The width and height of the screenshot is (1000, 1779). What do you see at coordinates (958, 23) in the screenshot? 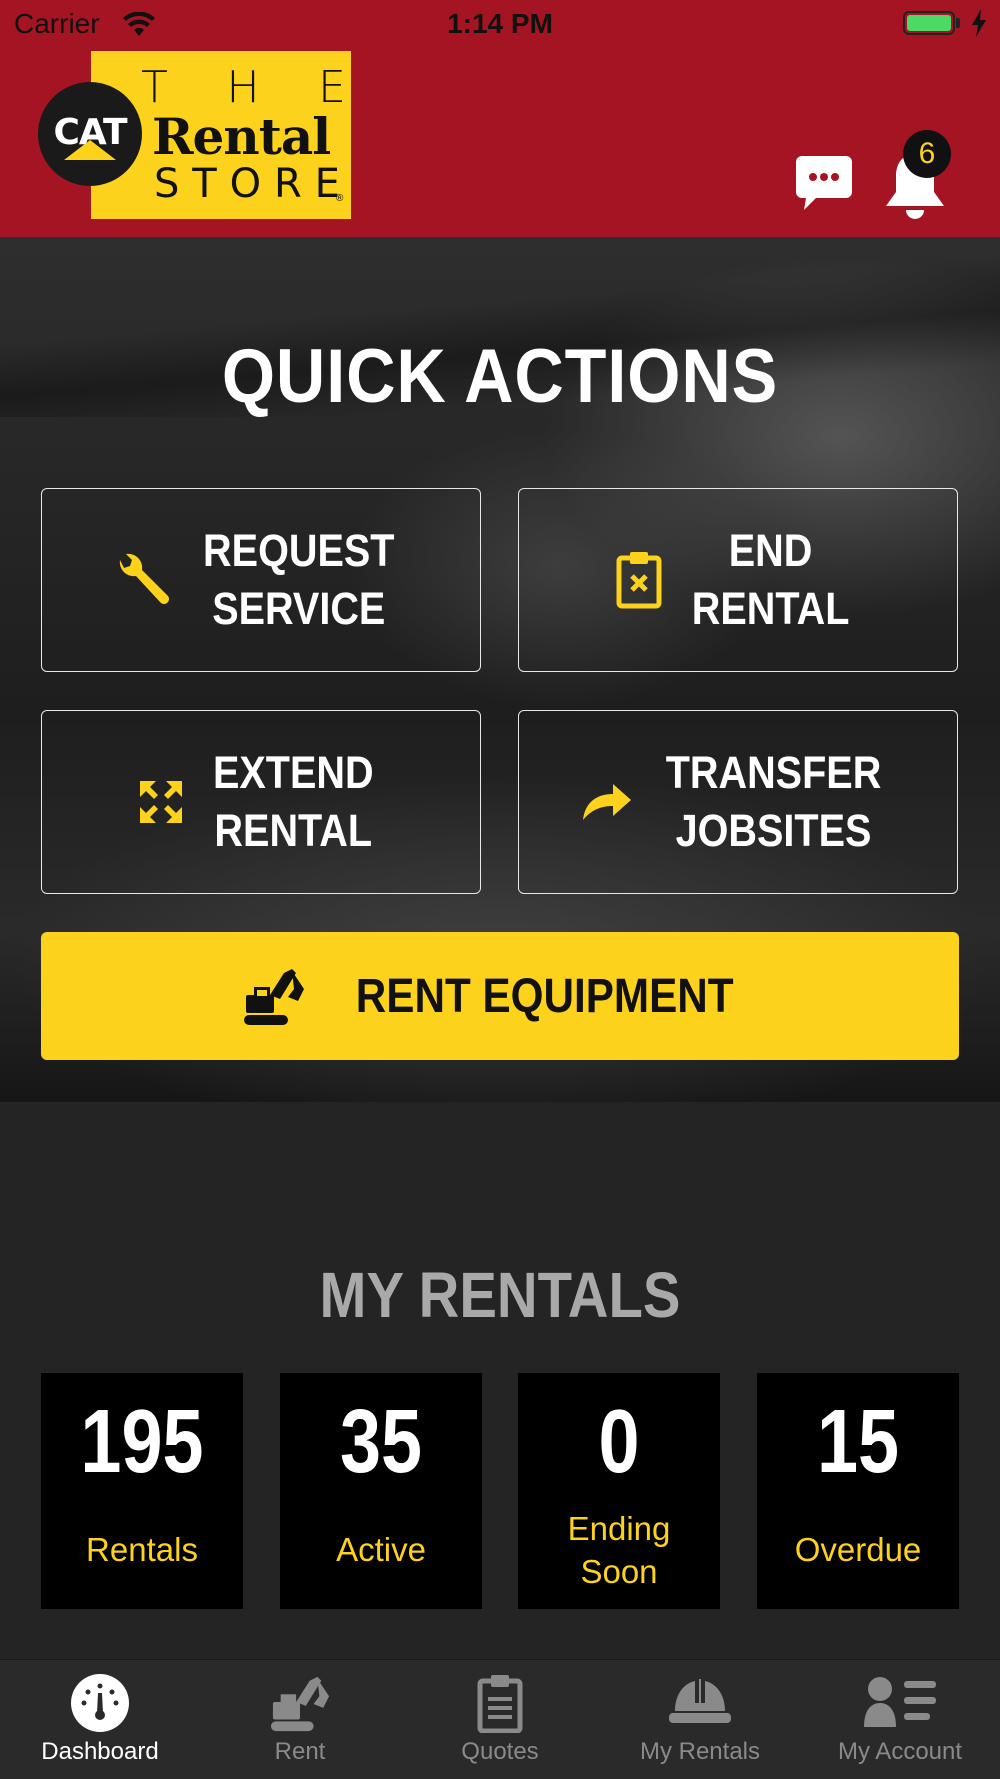
I see `battery-tip` at bounding box center [958, 23].